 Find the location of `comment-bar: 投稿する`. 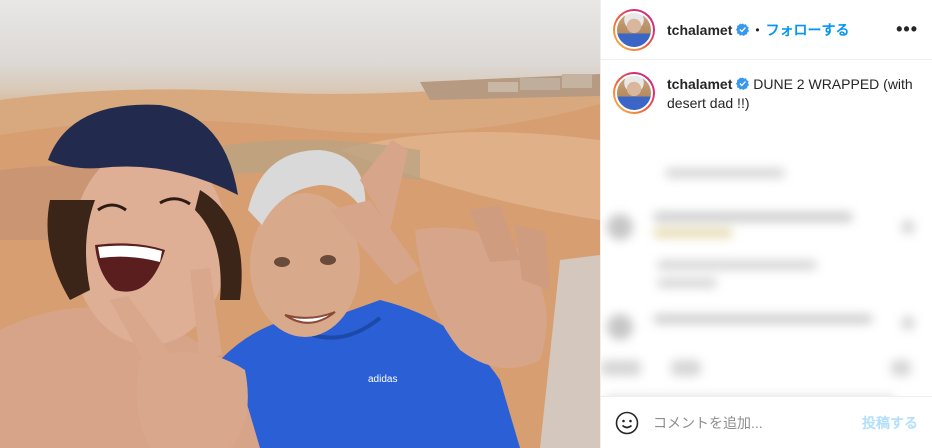

comment-bar: 投稿する is located at coordinates (766, 422).